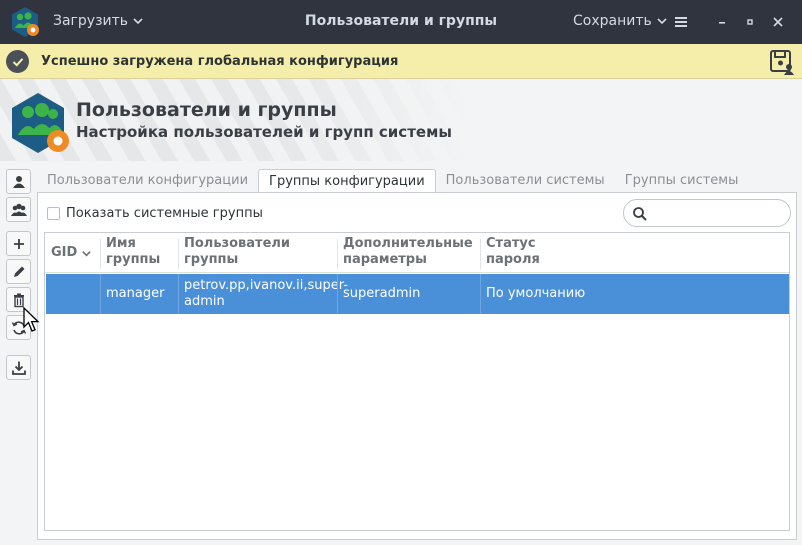 The image size is (802, 545). I want to click on maximize-button, so click(750, 22).